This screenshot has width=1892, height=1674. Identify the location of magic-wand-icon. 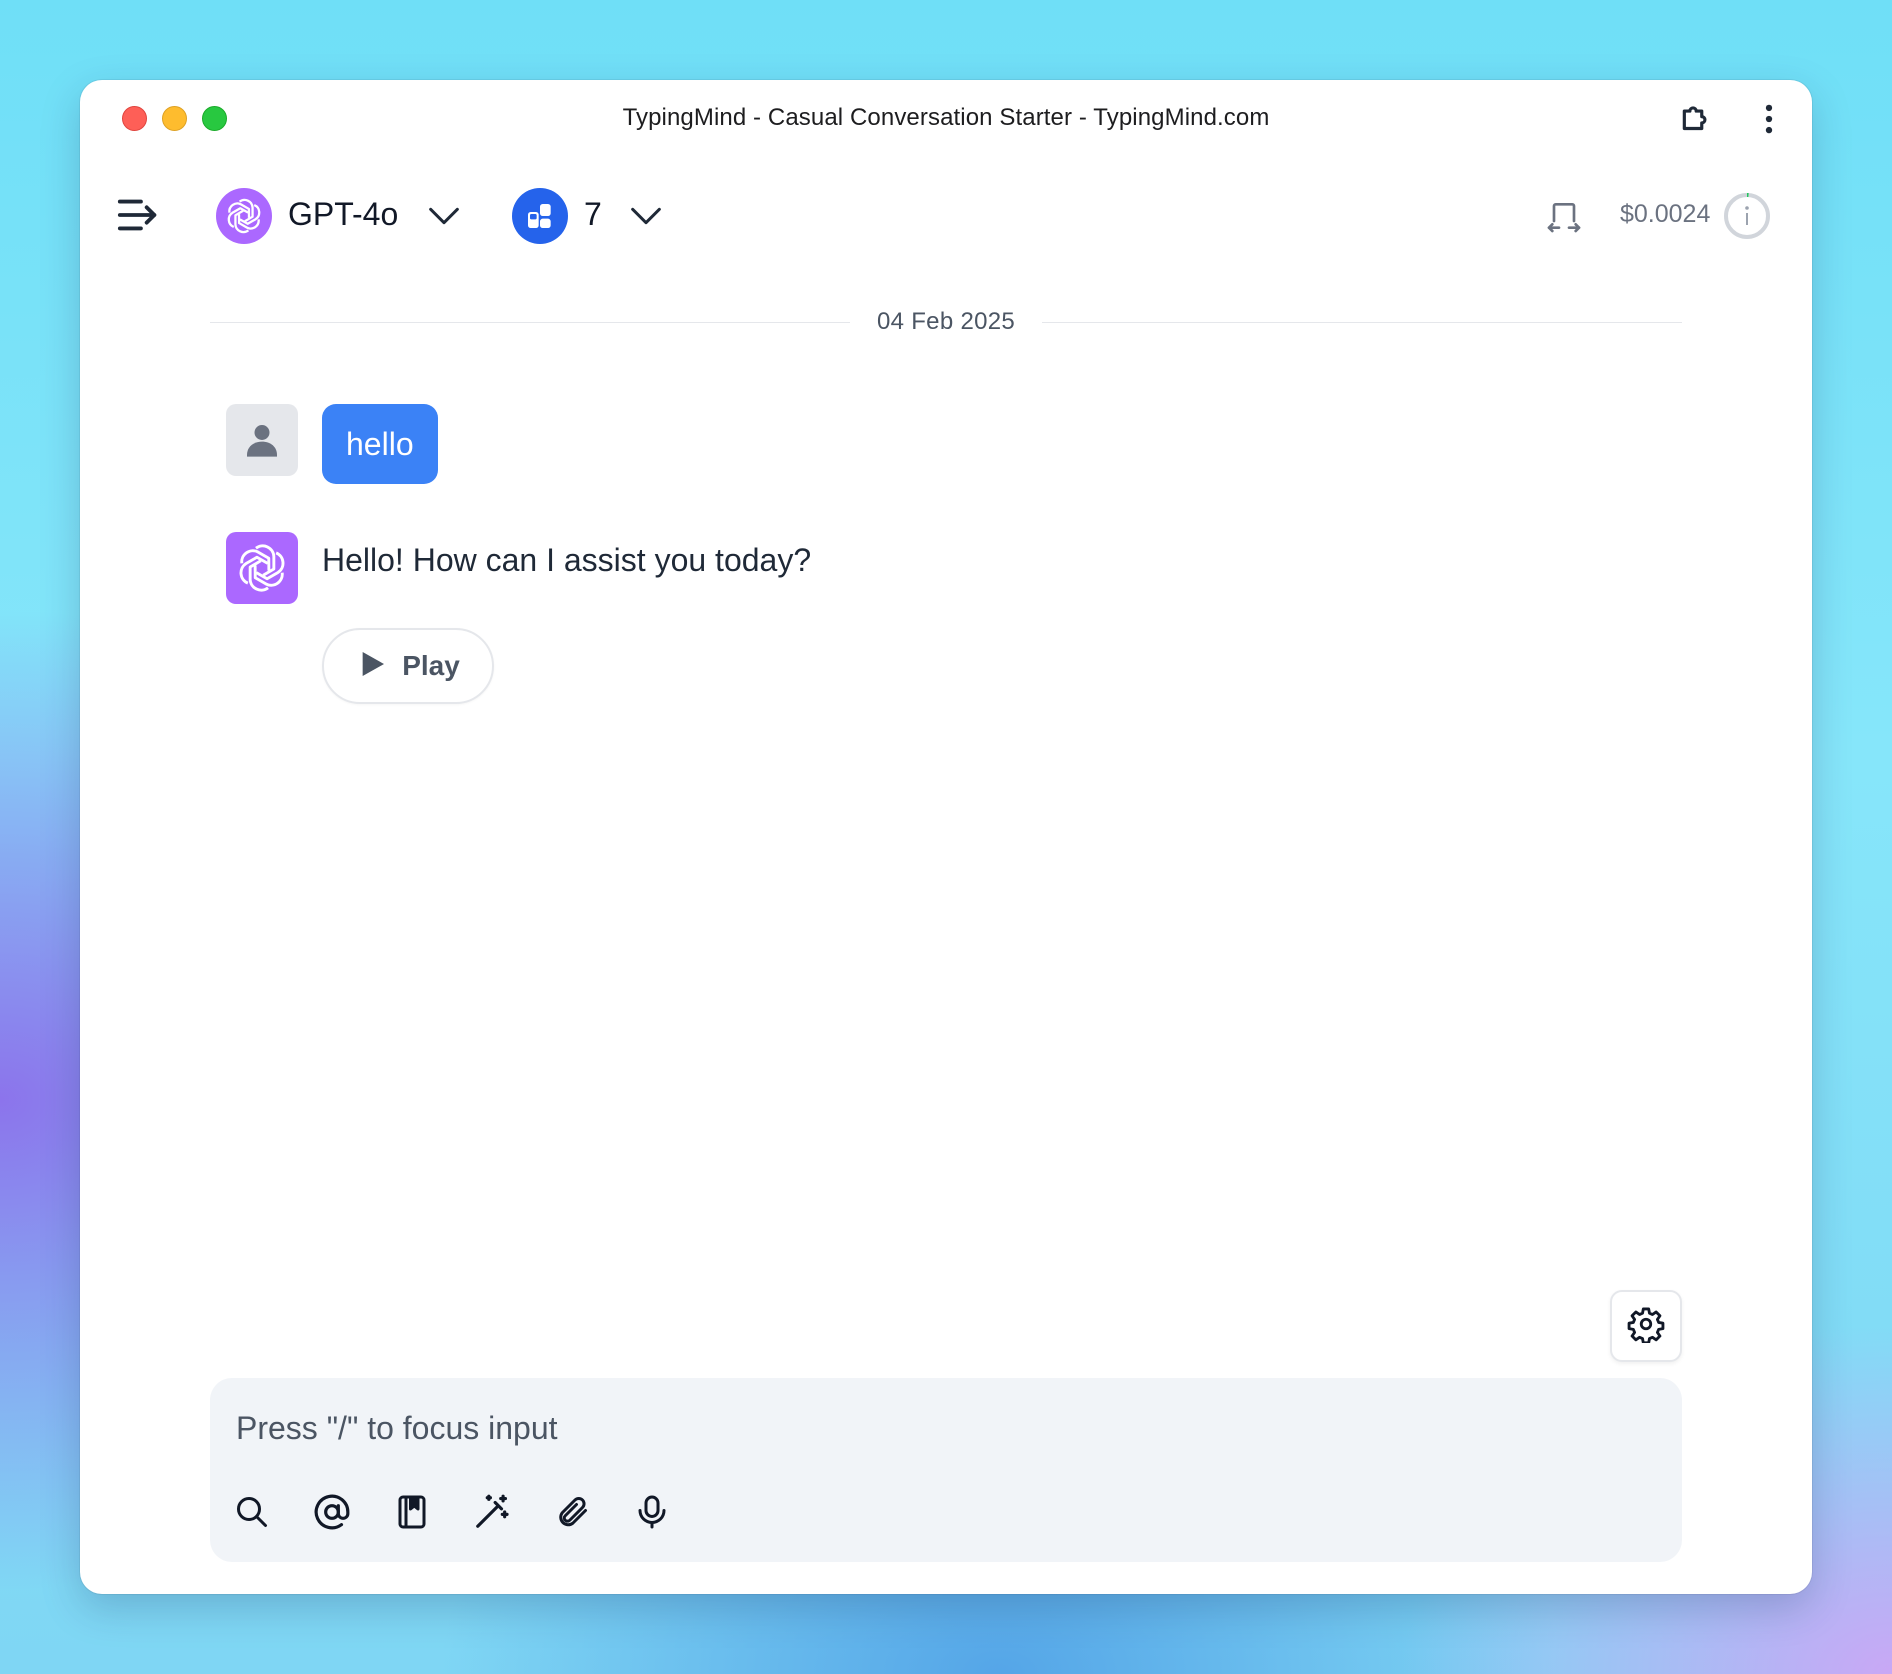
(492, 1512).